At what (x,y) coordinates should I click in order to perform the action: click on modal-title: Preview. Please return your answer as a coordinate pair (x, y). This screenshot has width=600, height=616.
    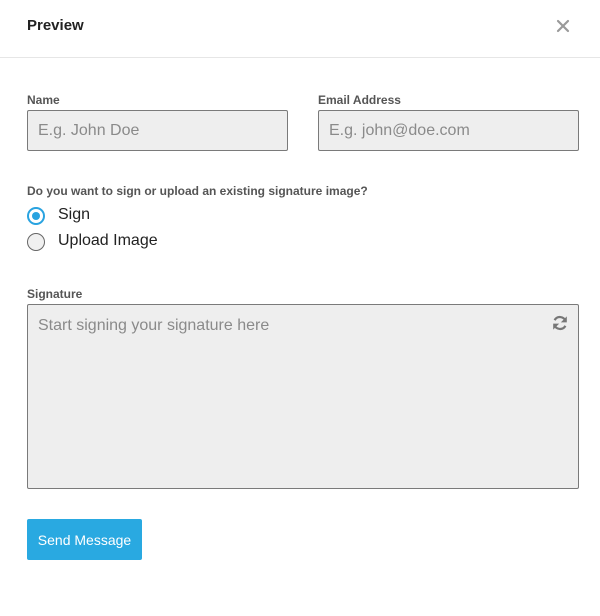
    Looking at the image, I should click on (55, 25).